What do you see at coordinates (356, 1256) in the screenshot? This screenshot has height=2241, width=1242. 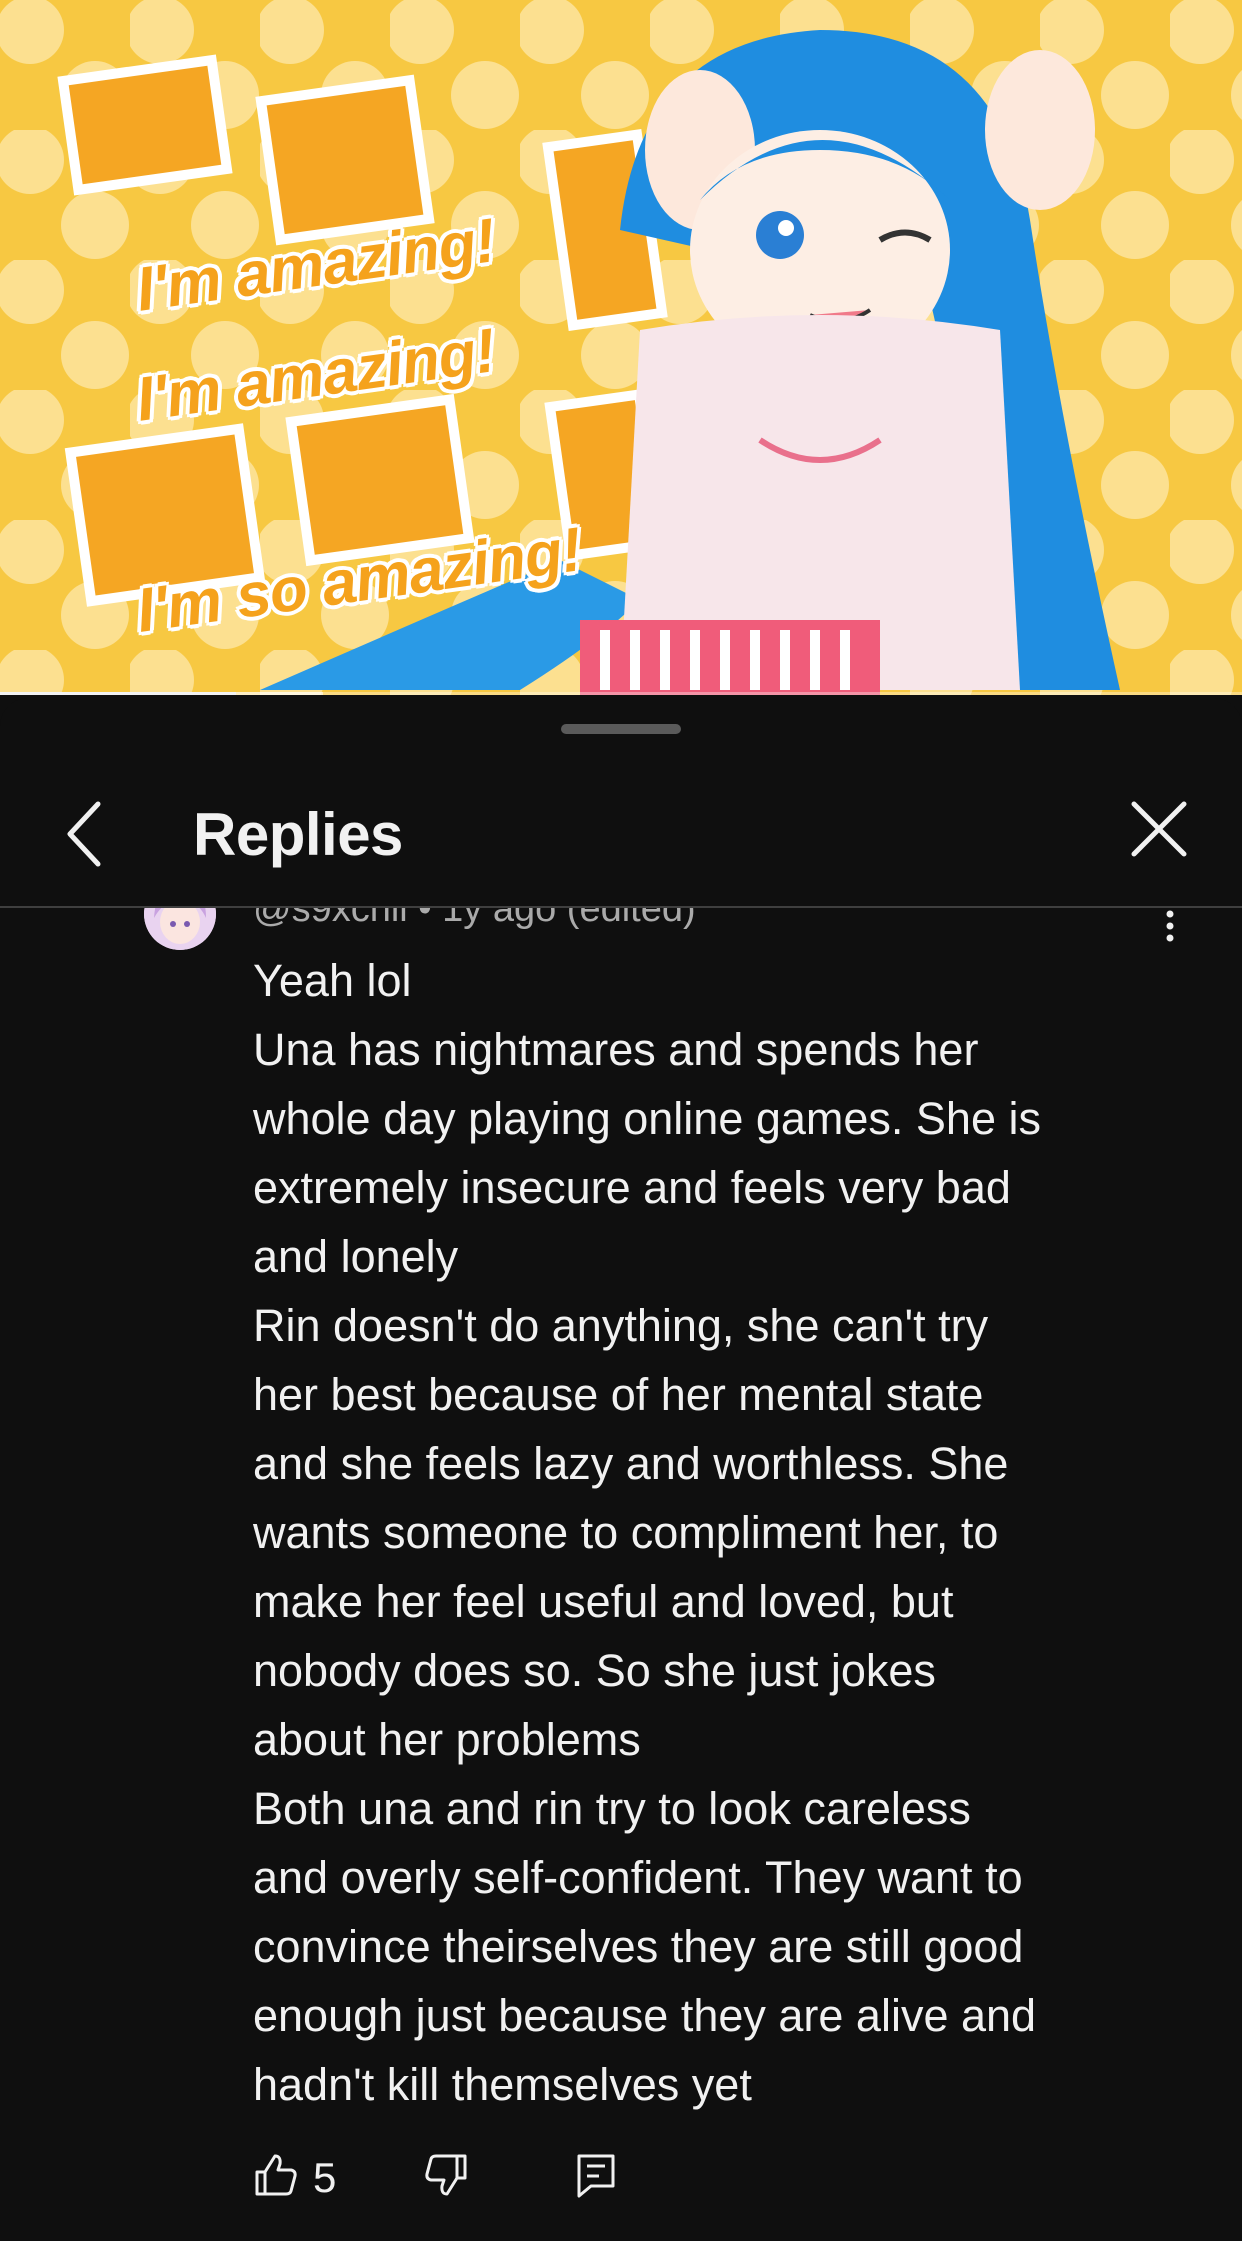 I see `comment-line: and lonely` at bounding box center [356, 1256].